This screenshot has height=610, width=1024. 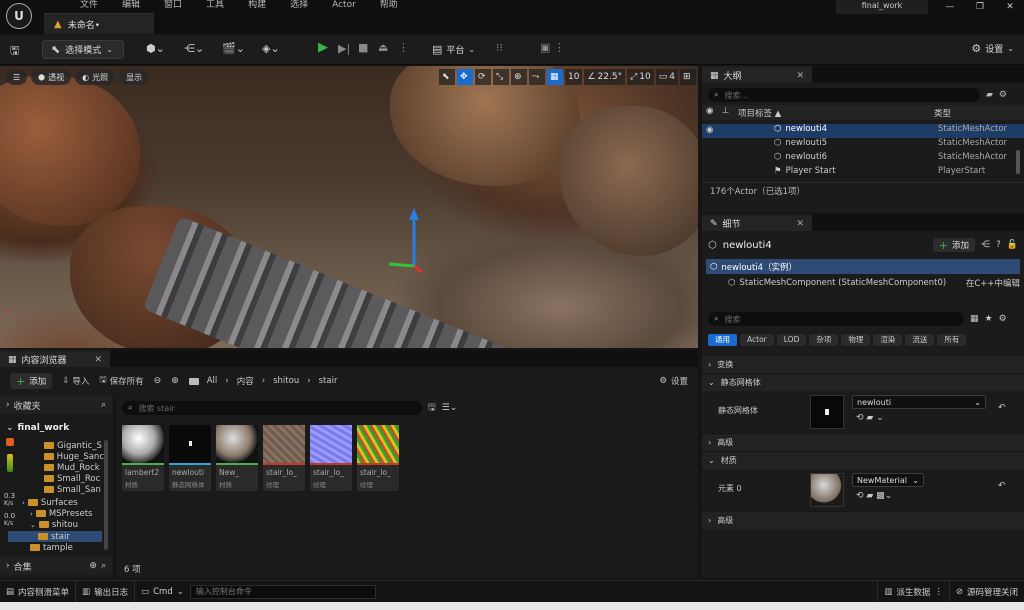 What do you see at coordinates (409, 241) in the screenshot?
I see `transform-gizmo` at bounding box center [409, 241].